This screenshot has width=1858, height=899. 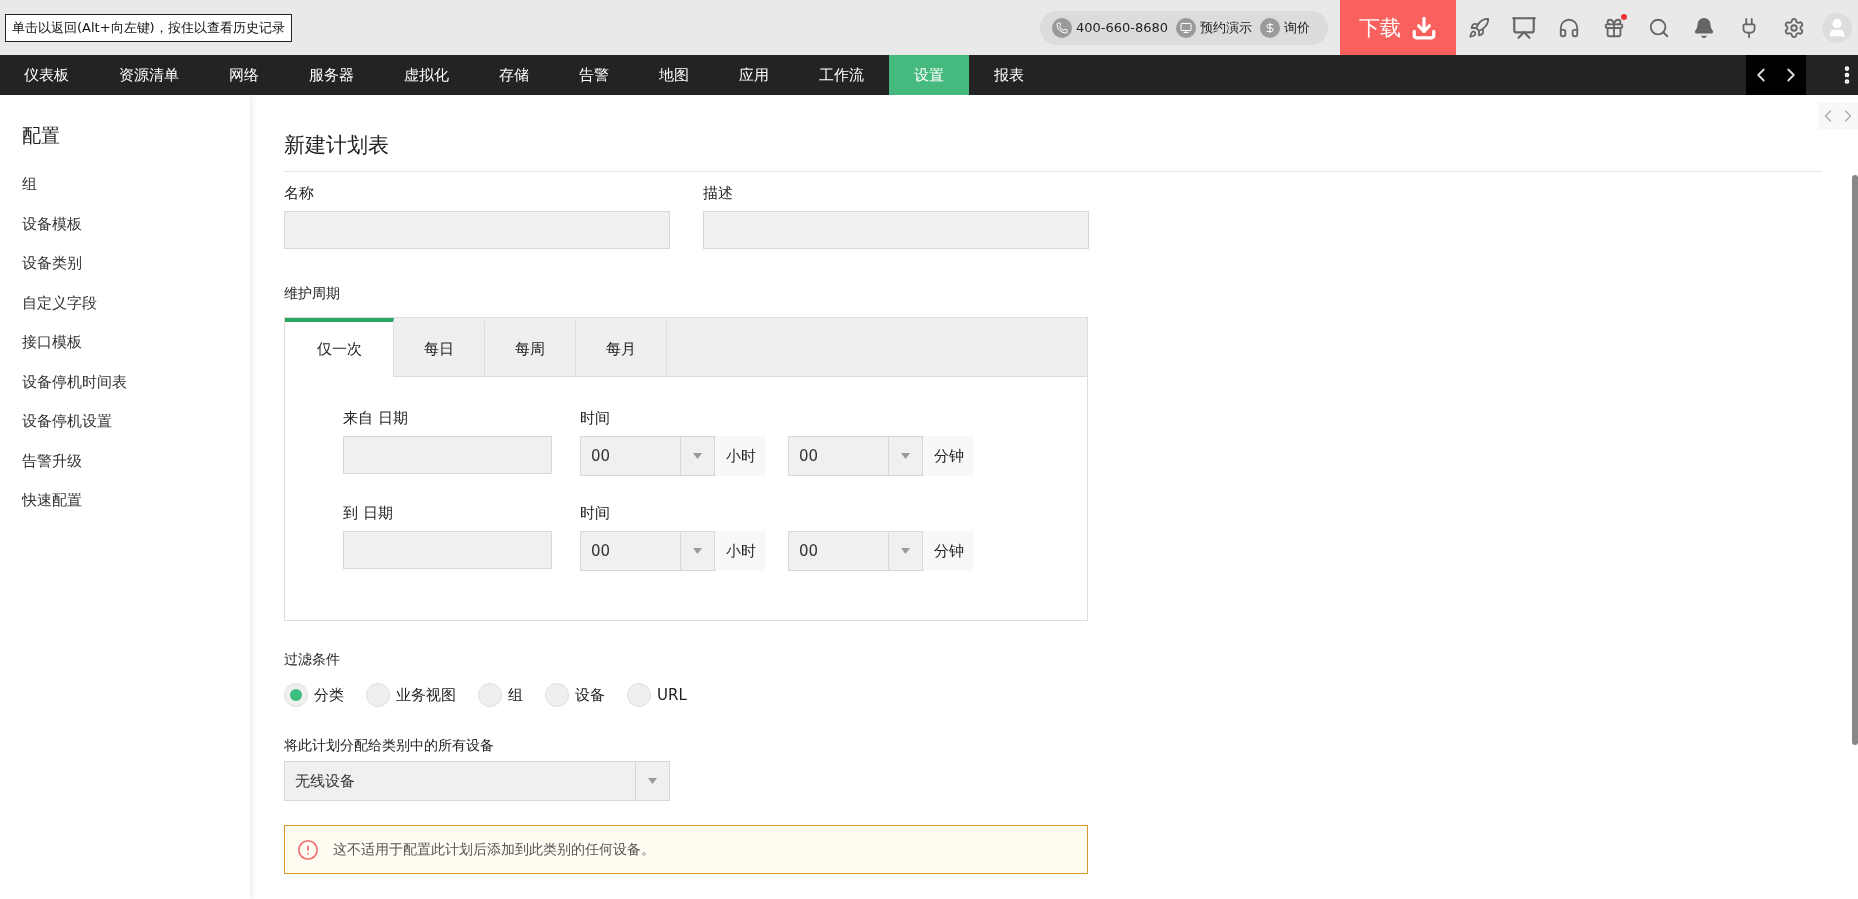 What do you see at coordinates (368, 513) in the screenshot?
I see `field-label: 到 日期` at bounding box center [368, 513].